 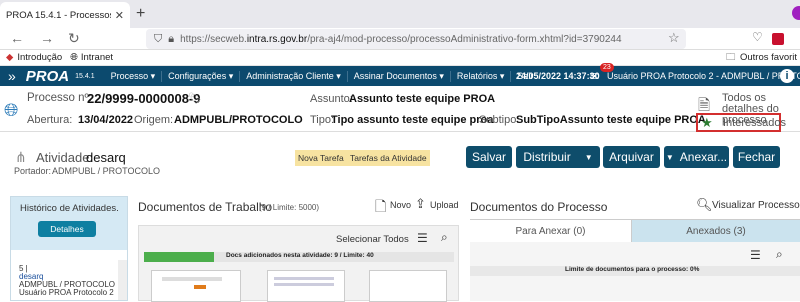 What do you see at coordinates (796, 13) in the screenshot?
I see `profile-icon` at bounding box center [796, 13].